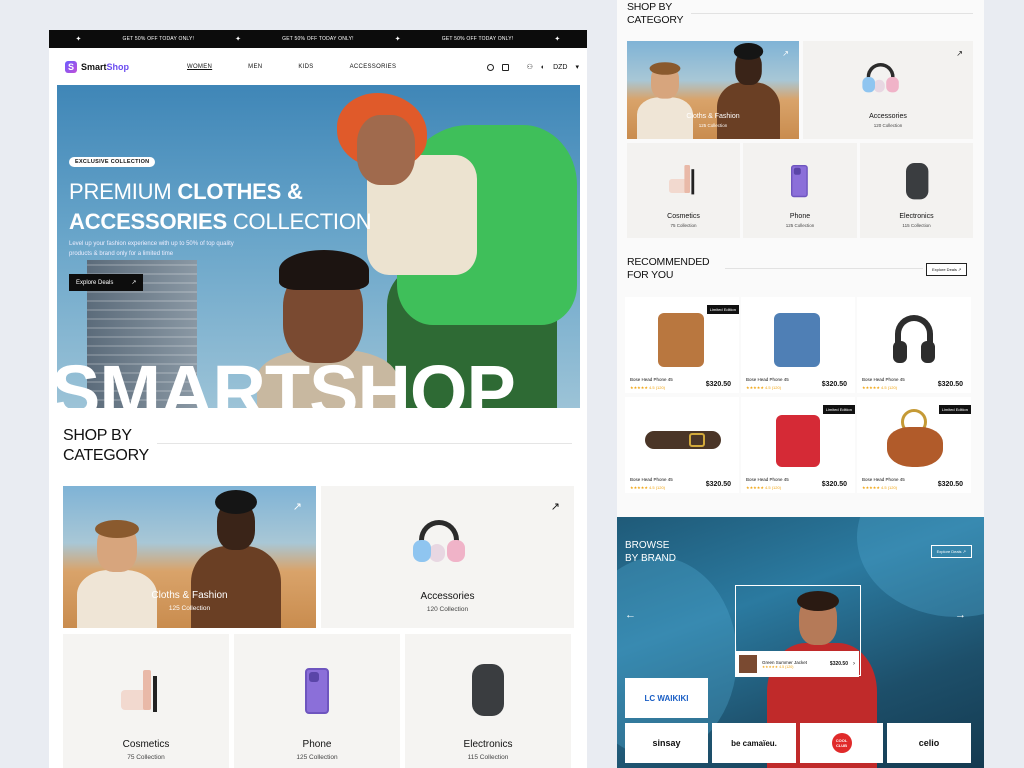 Image resolution: width=1024 pixels, height=768 pixels. I want to click on menu-item-accessories: ACCESSORIES, so click(373, 67).